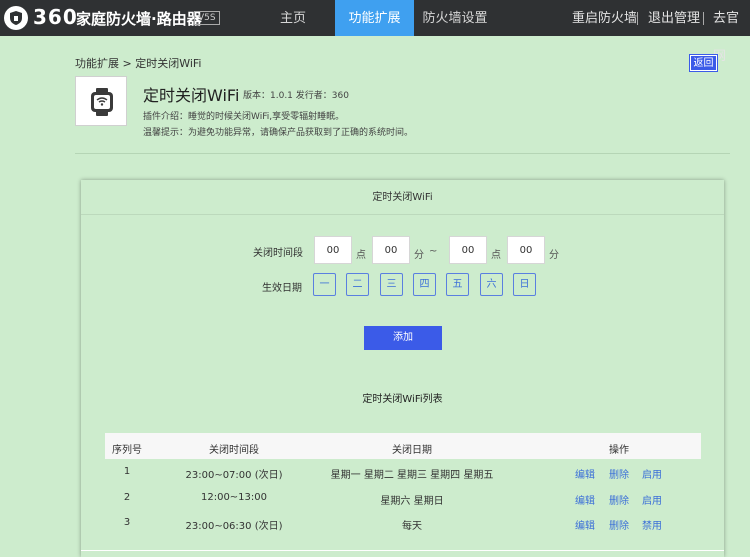 The width and height of the screenshot is (750, 557). Describe the element at coordinates (282, 288) in the screenshot. I see `effective-date-label: 生效日期` at that location.